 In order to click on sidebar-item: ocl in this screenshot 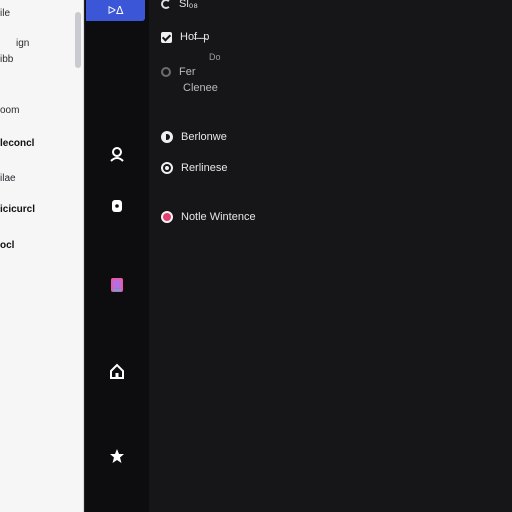, I will do `click(7, 245)`.